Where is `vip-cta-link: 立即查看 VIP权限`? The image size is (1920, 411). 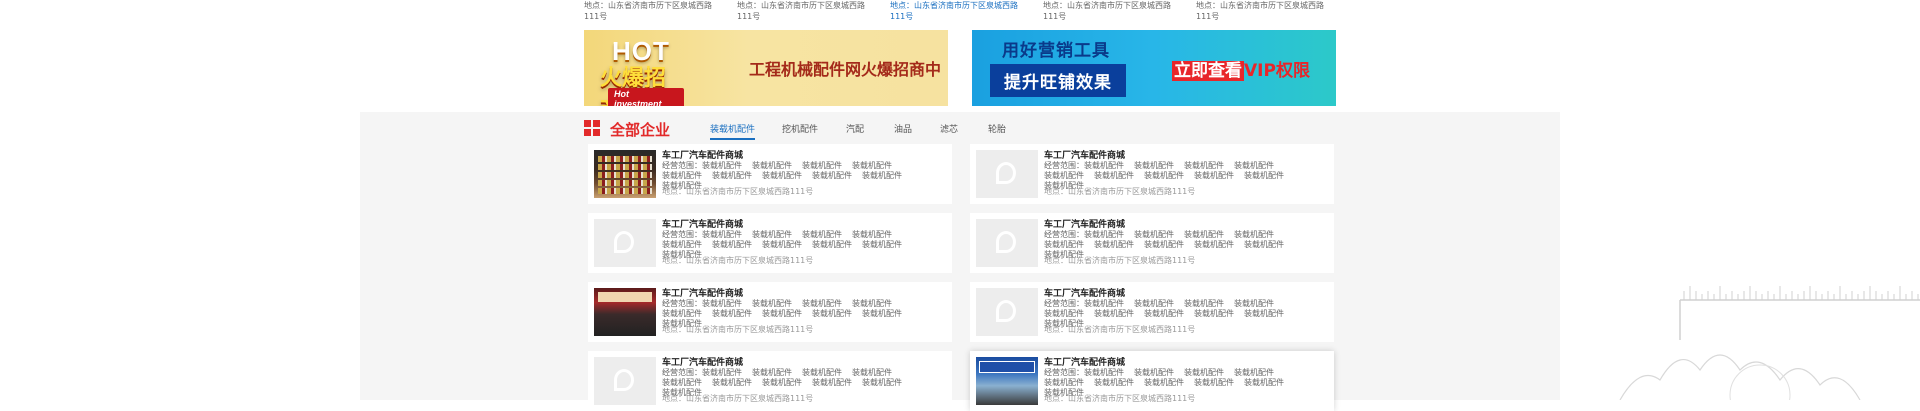 vip-cta-link: 立即查看 VIP权限 is located at coordinates (1241, 68).